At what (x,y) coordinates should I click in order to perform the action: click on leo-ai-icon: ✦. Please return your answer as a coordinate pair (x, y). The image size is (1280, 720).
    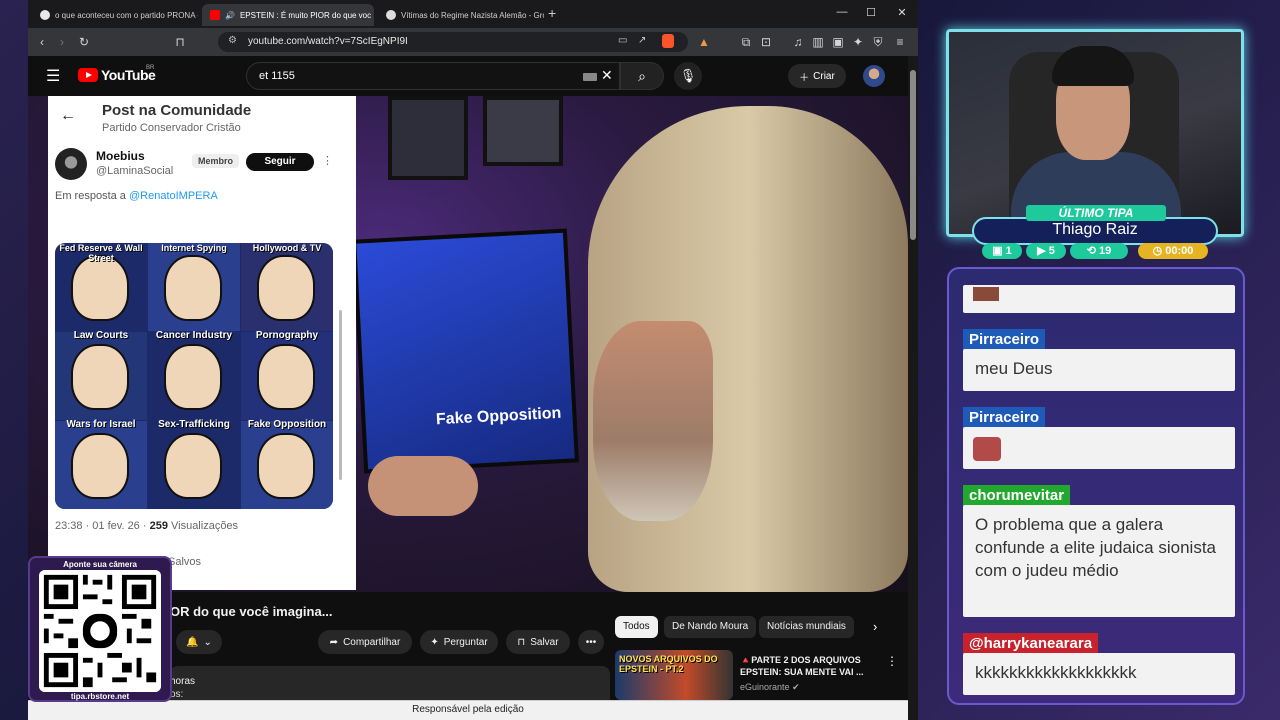
    Looking at the image, I should click on (858, 42).